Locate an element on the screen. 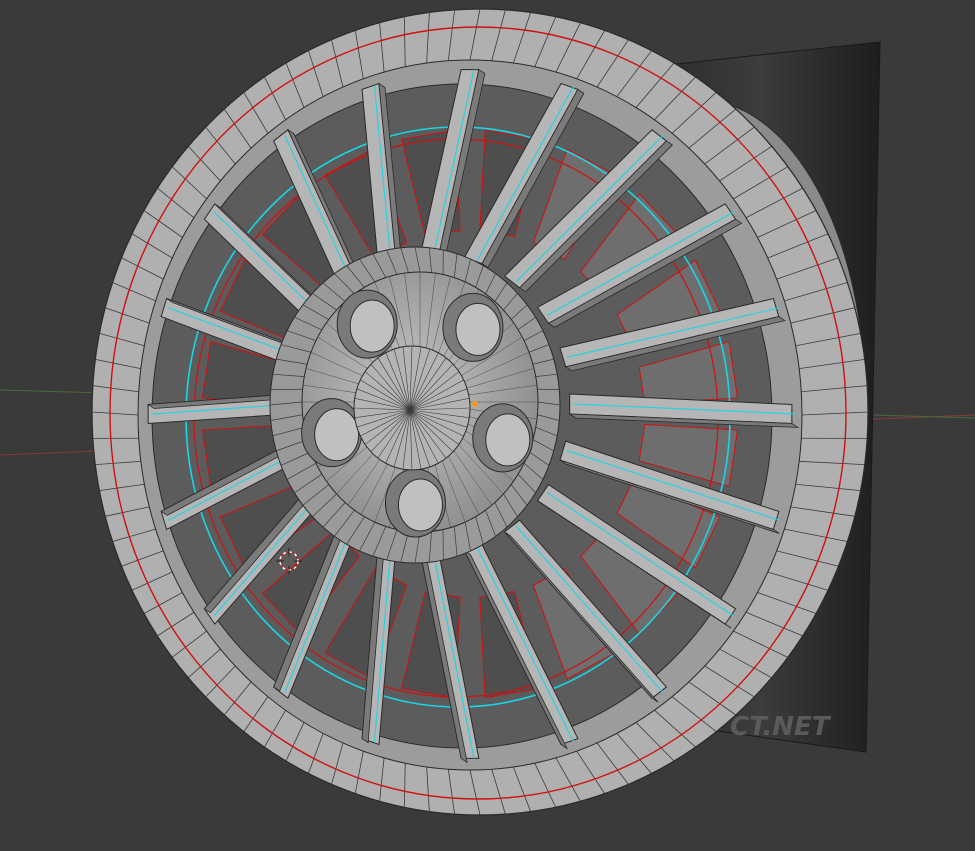 This screenshot has height=851, width=975. object-origin is located at coordinates (475, 404).